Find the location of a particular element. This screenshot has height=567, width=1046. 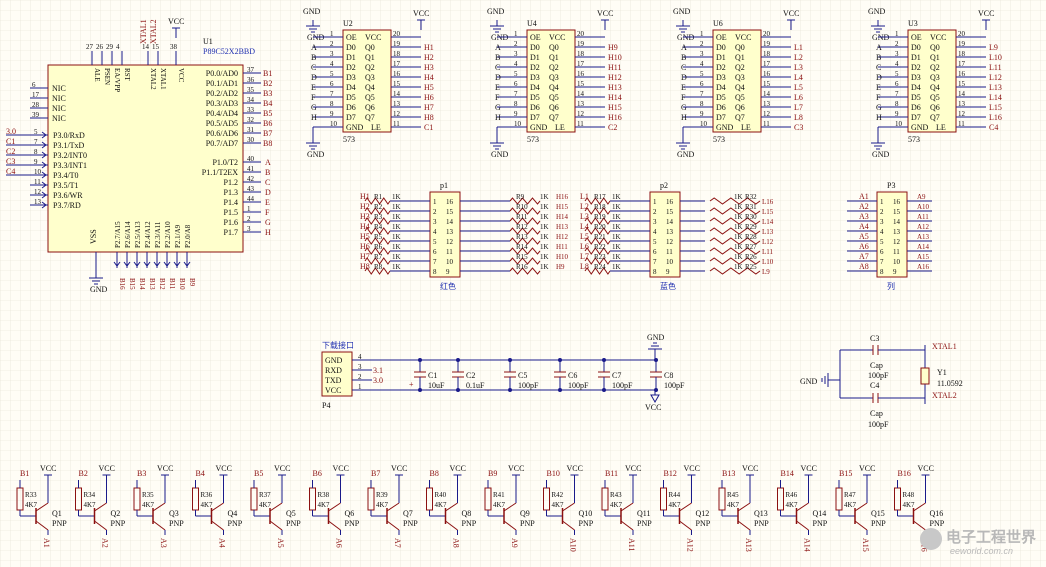

latch-u4-lname: D5 is located at coordinates (535, 97).